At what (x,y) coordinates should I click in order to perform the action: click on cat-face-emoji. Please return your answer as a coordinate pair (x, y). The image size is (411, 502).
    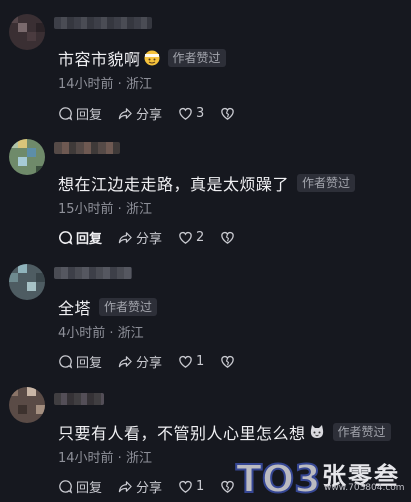
    Looking at the image, I should click on (317, 432).